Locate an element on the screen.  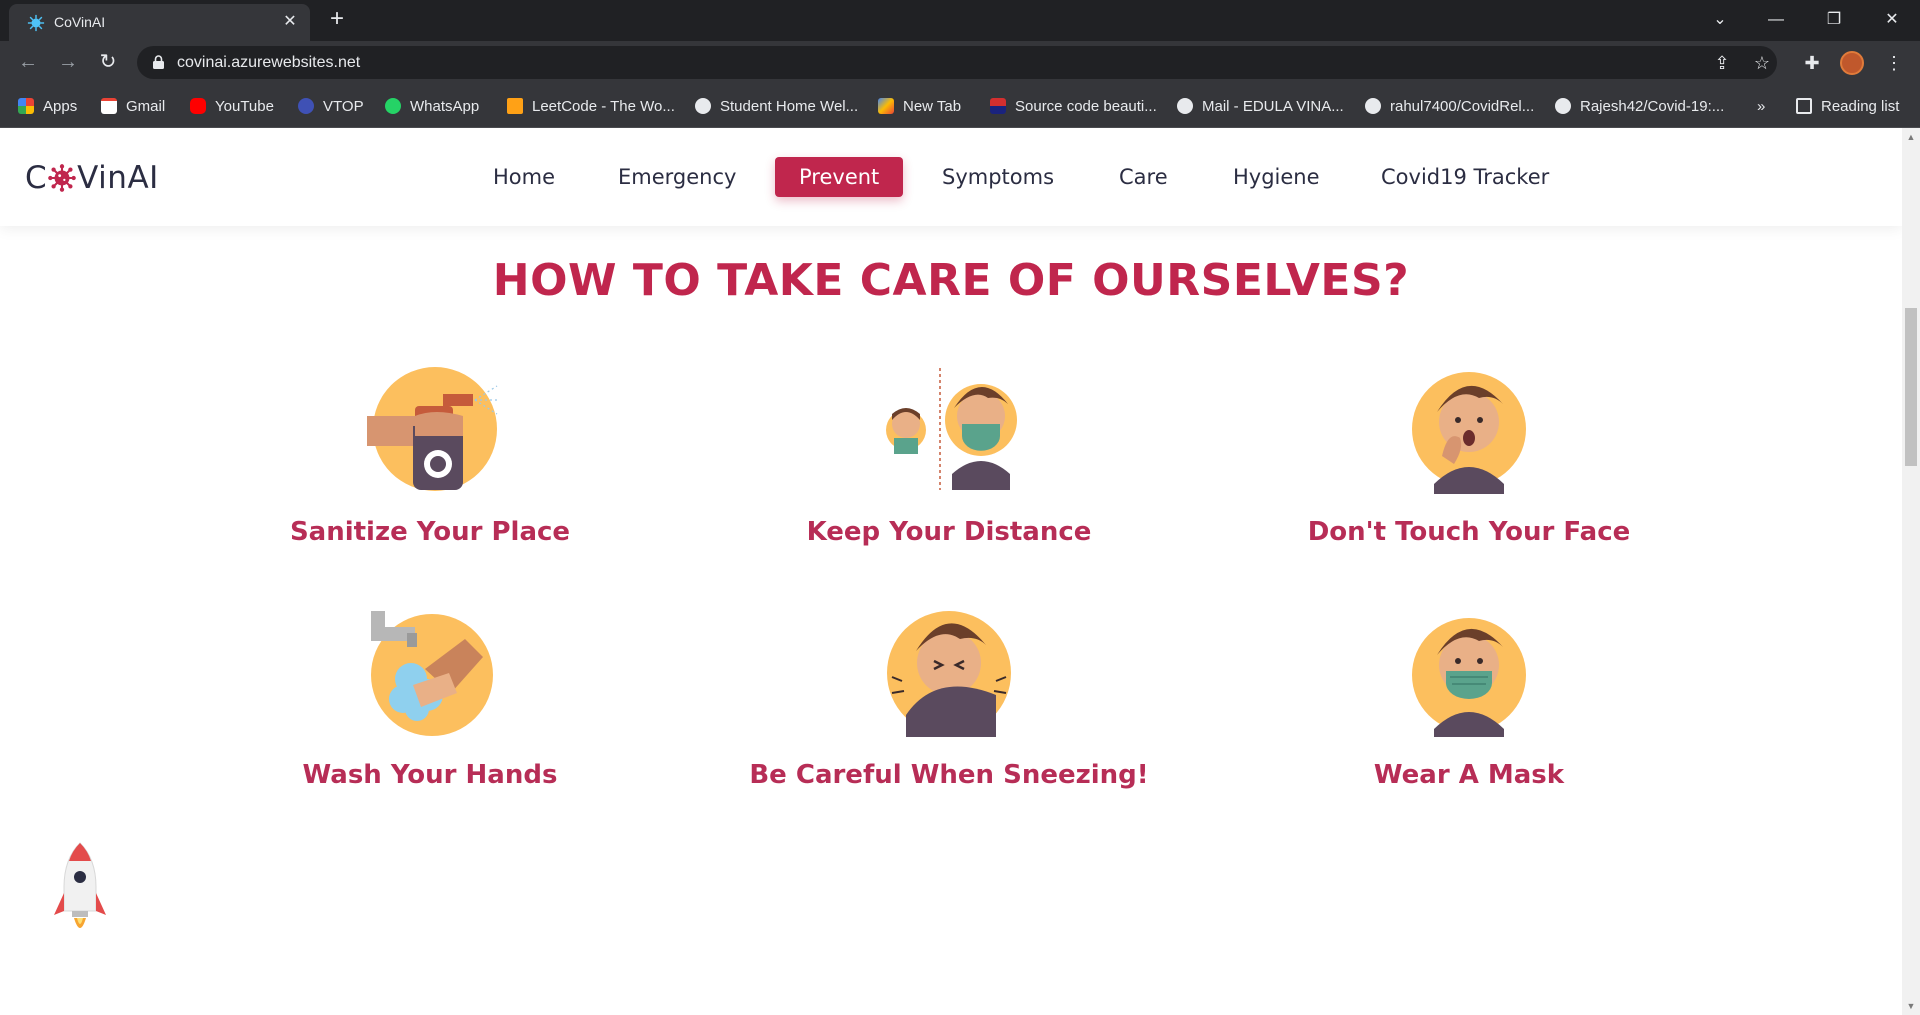
reading-list-label: Reading list is located at coordinates (1860, 106).